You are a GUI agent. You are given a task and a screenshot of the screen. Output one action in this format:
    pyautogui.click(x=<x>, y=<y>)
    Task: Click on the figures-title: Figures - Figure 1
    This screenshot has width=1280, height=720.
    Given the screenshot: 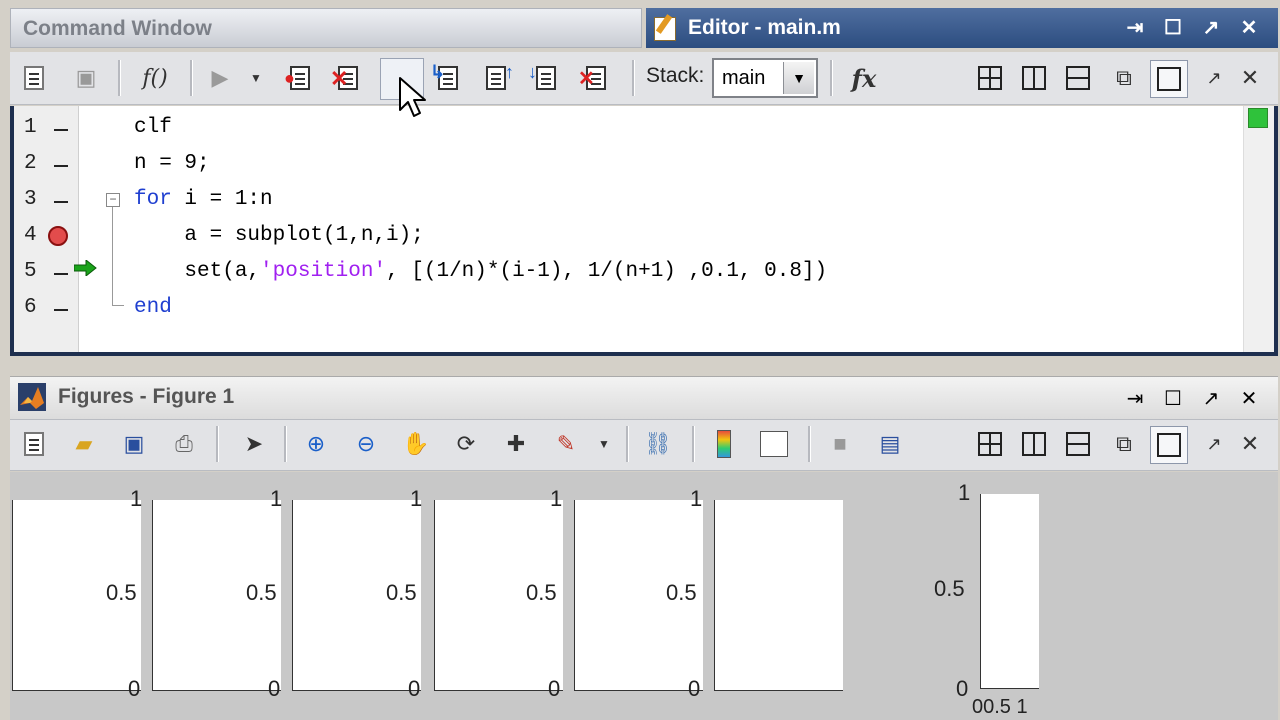 What is the action you would take?
    pyautogui.click(x=146, y=396)
    